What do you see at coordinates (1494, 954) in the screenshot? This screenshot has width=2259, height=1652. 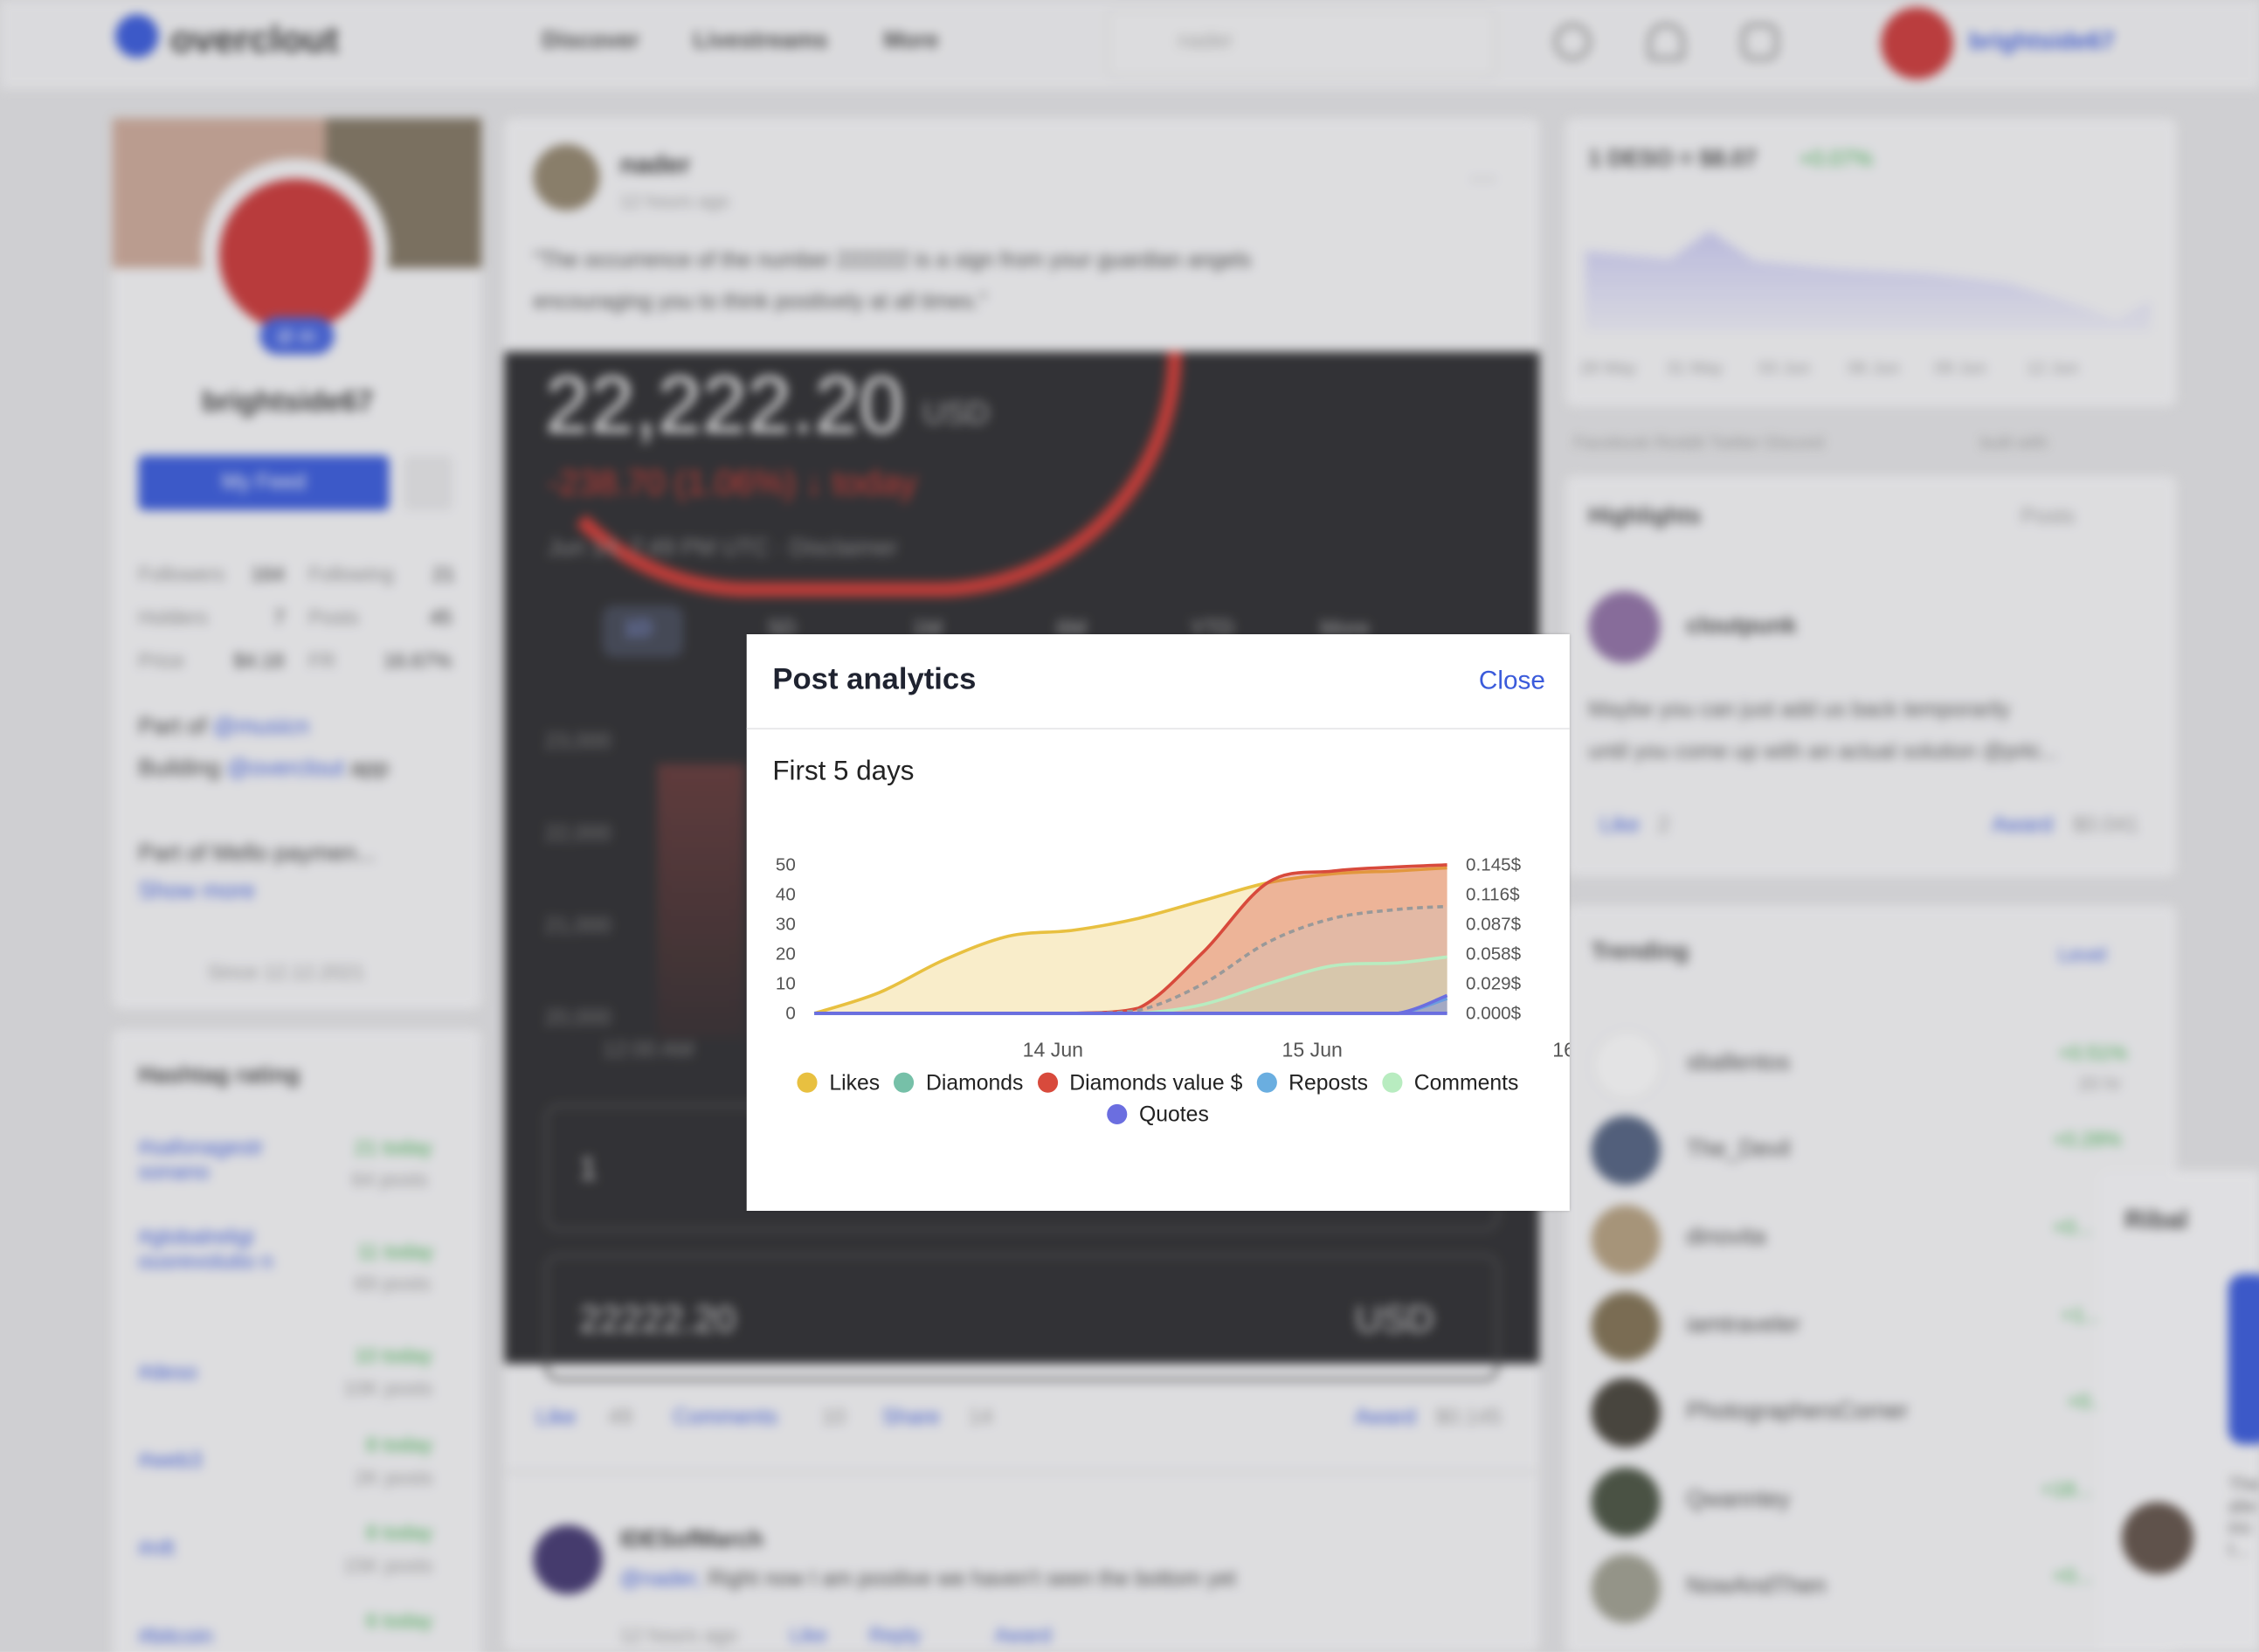 I see `y-right-tick-2: 0.058$` at bounding box center [1494, 954].